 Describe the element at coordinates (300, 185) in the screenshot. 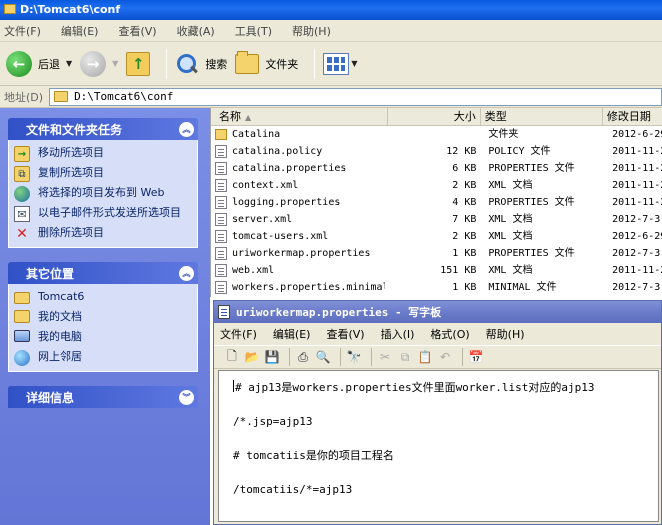

I see `file-name-cell: context.xml` at that location.